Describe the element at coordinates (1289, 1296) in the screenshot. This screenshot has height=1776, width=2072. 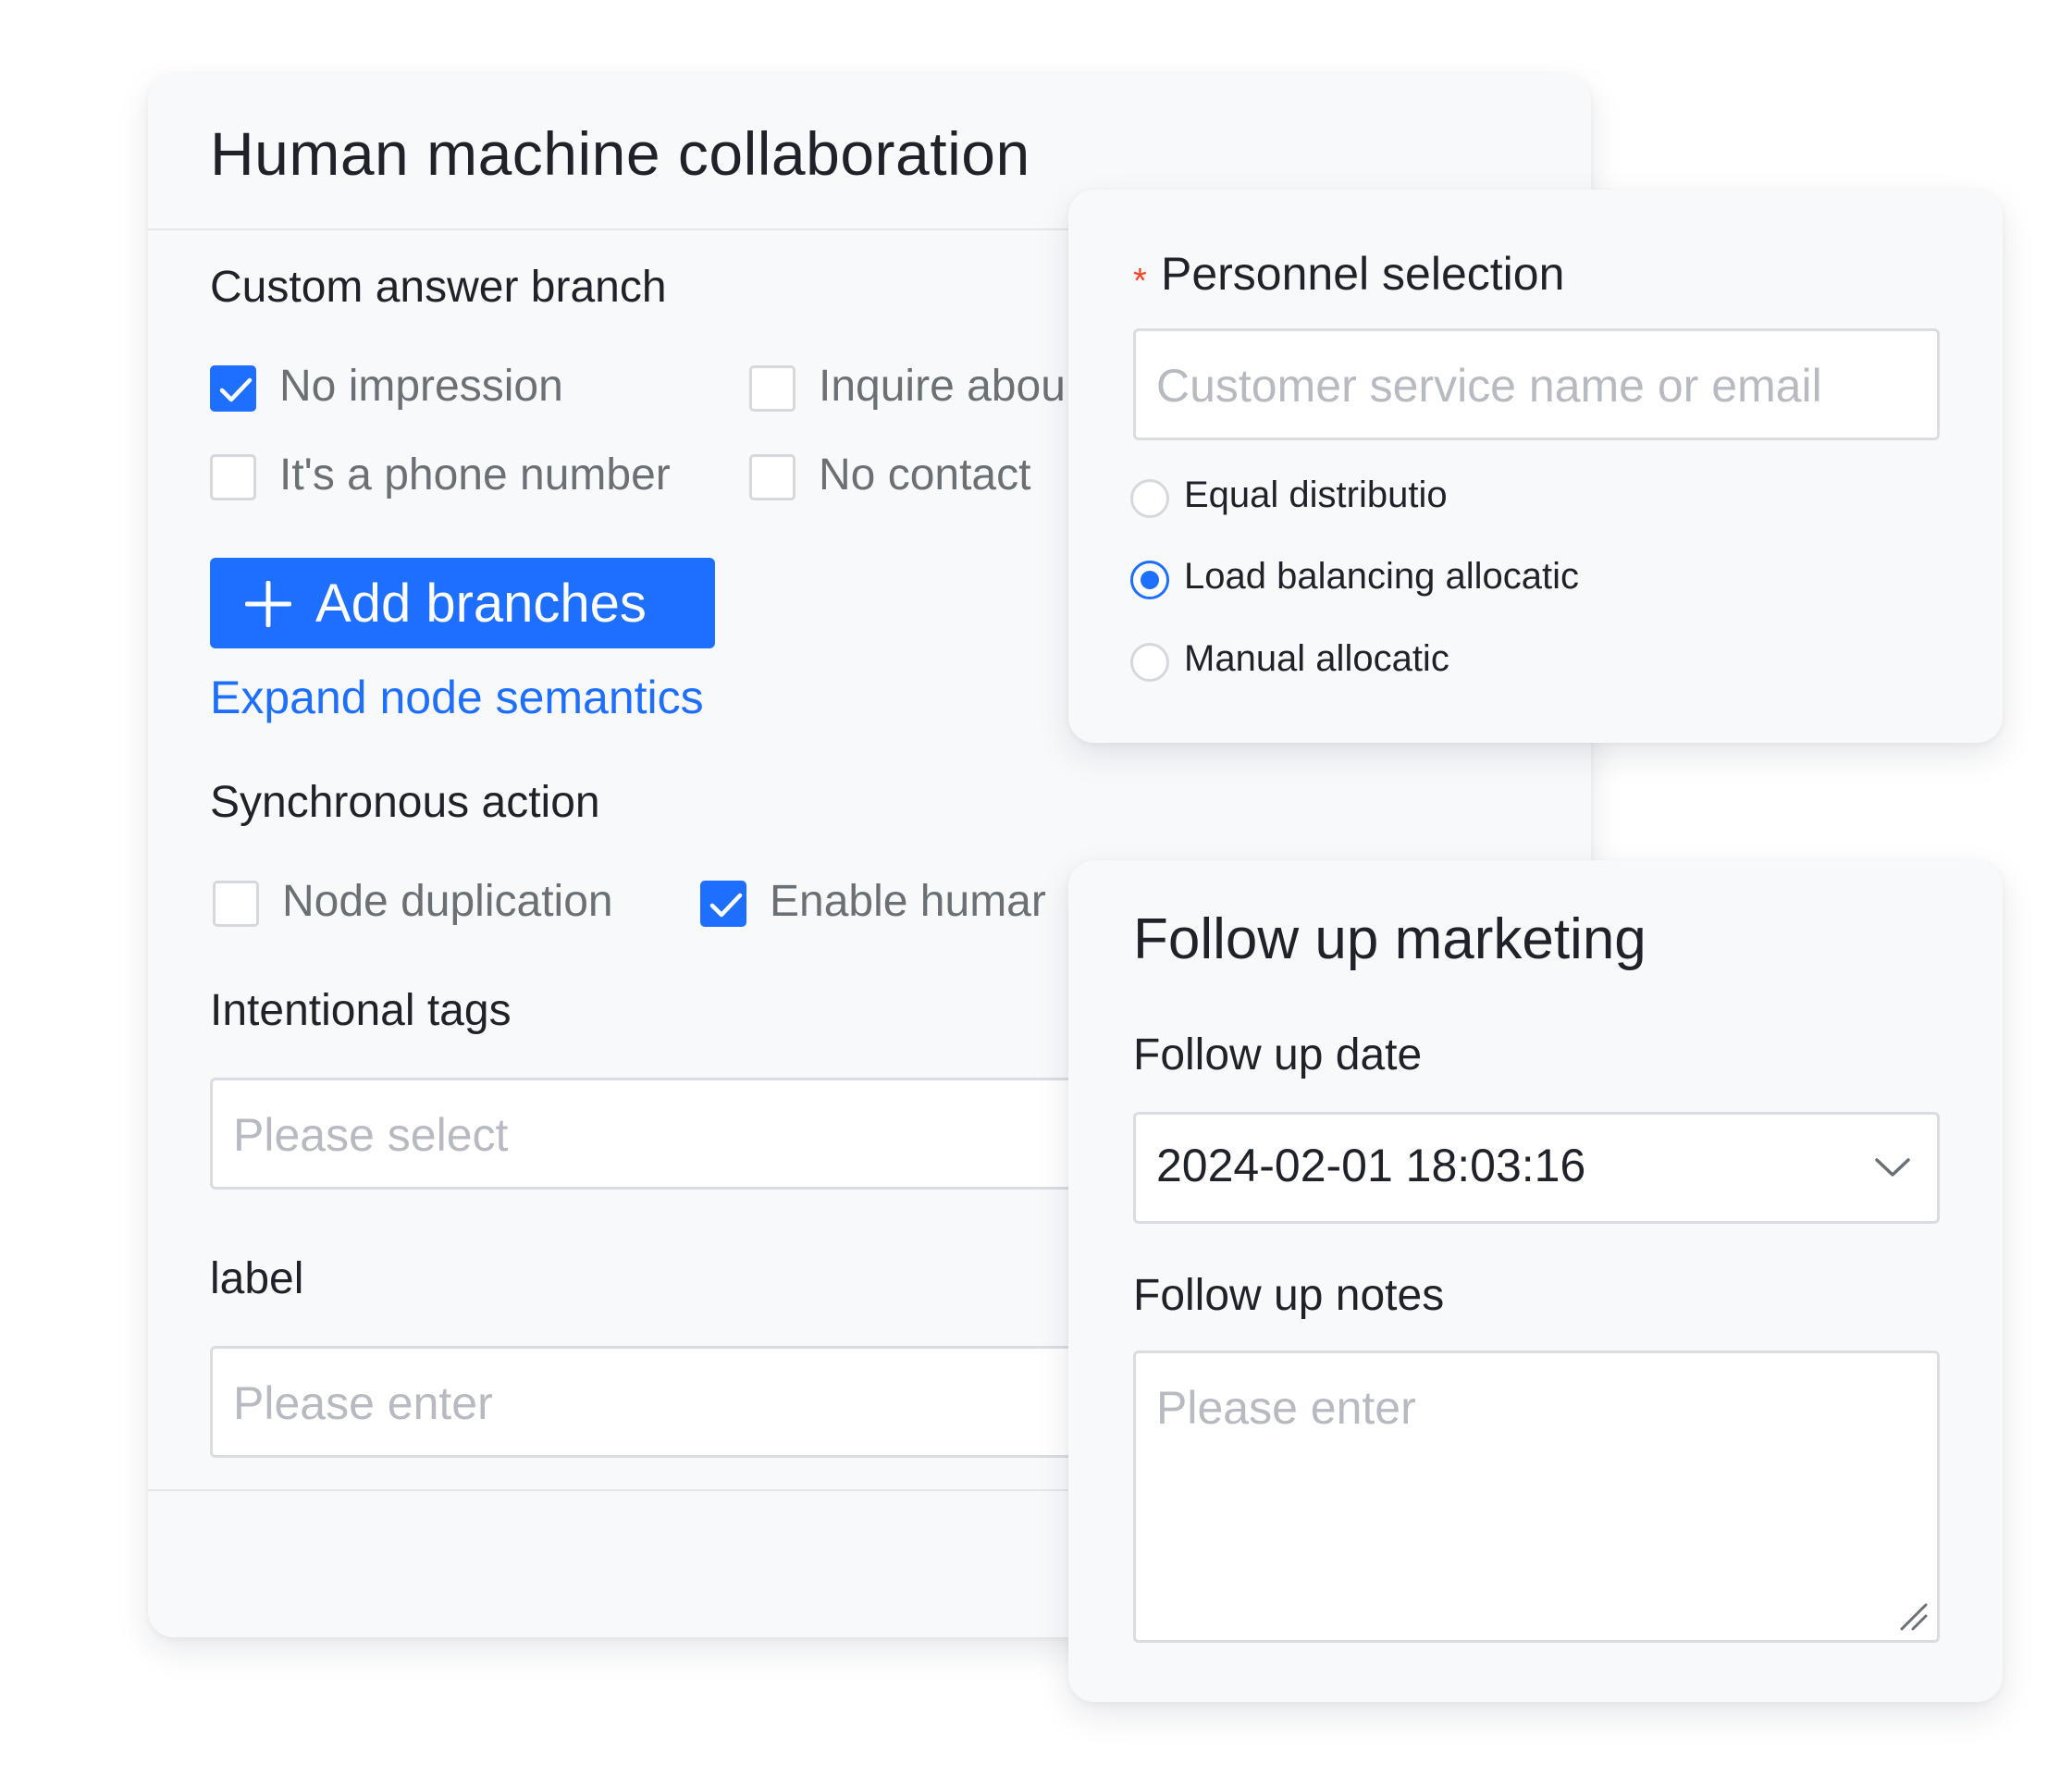
I see `follow-up-notes-label: Follow up notes` at that location.